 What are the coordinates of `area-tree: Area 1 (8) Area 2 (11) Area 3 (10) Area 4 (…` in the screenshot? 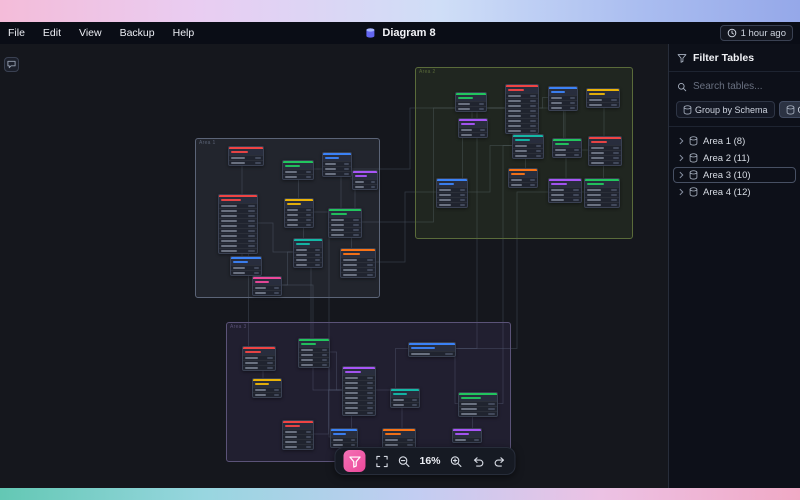 It's located at (734, 166).